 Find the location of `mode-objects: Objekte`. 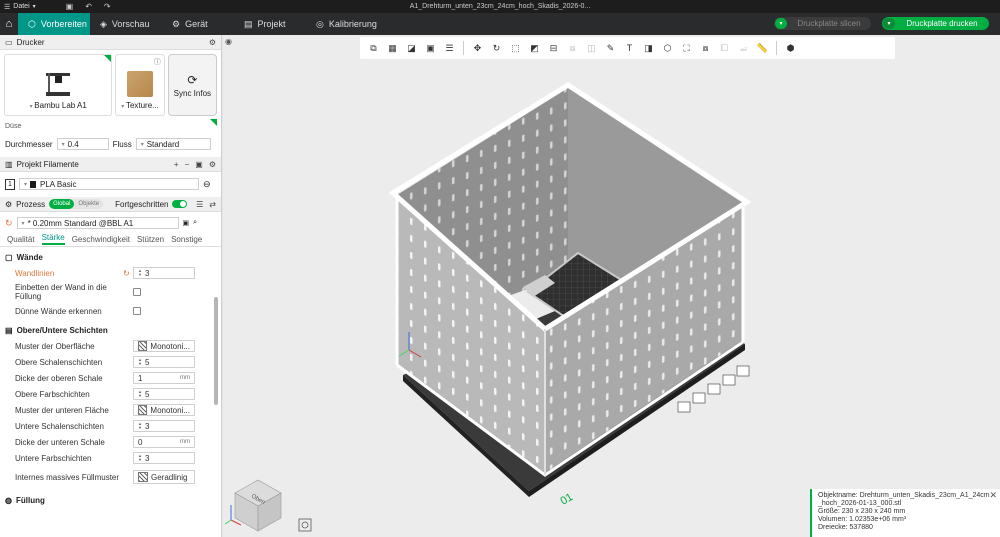

mode-objects: Objekte is located at coordinates (88, 204).